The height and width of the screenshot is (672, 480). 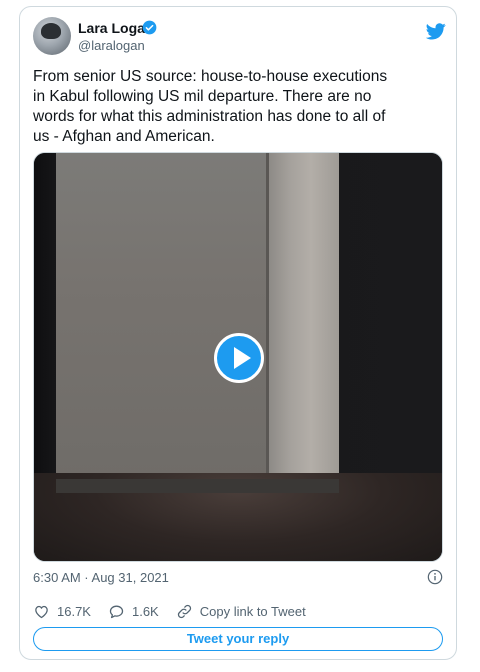 I want to click on heart-icon, so click(x=41, y=611).